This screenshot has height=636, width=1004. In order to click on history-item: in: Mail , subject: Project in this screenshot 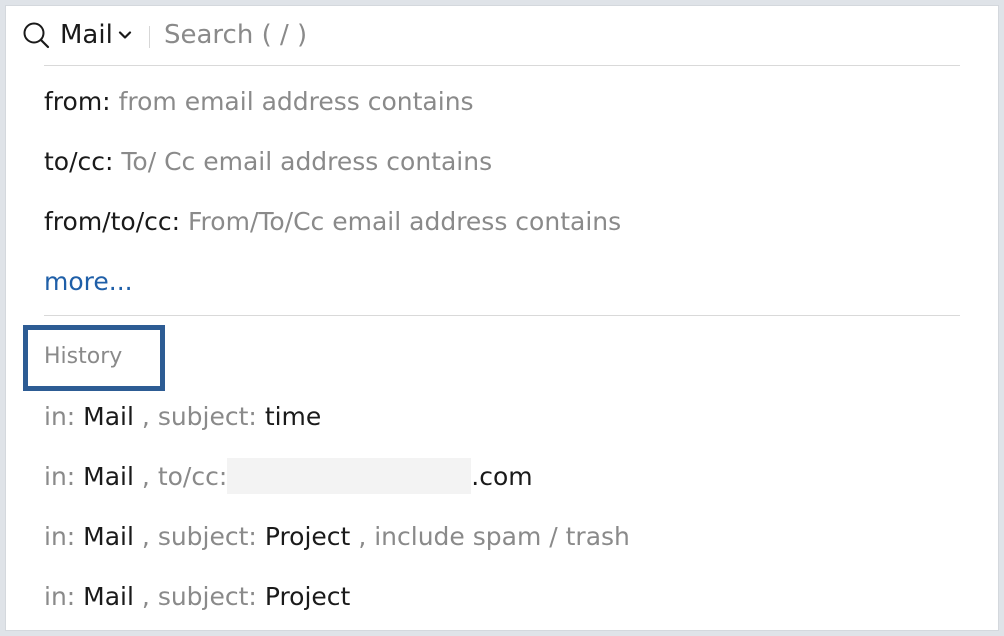, I will do `click(197, 597)`.